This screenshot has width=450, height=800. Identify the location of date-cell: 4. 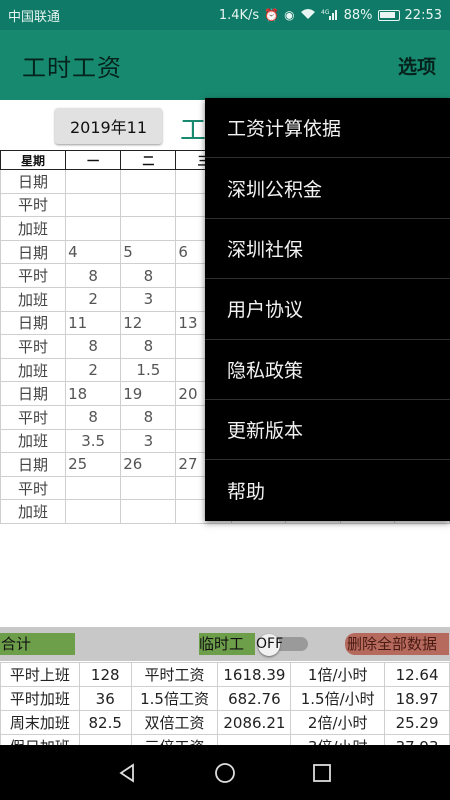
(93, 252).